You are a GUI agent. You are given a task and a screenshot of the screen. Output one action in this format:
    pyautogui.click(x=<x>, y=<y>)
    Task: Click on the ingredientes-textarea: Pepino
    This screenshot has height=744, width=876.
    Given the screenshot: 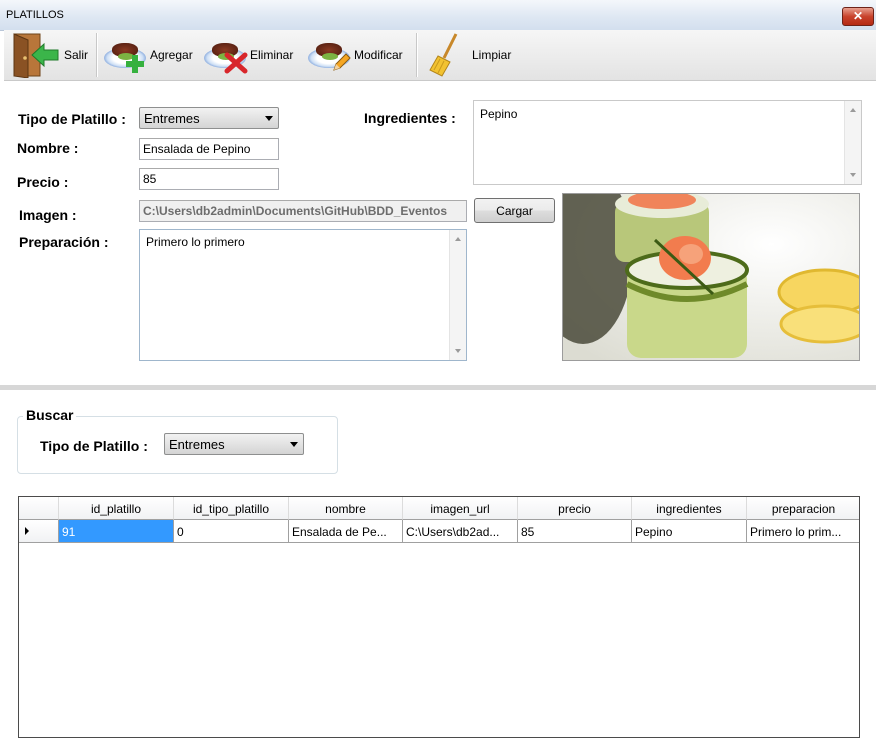 What is the action you would take?
    pyautogui.click(x=667, y=142)
    